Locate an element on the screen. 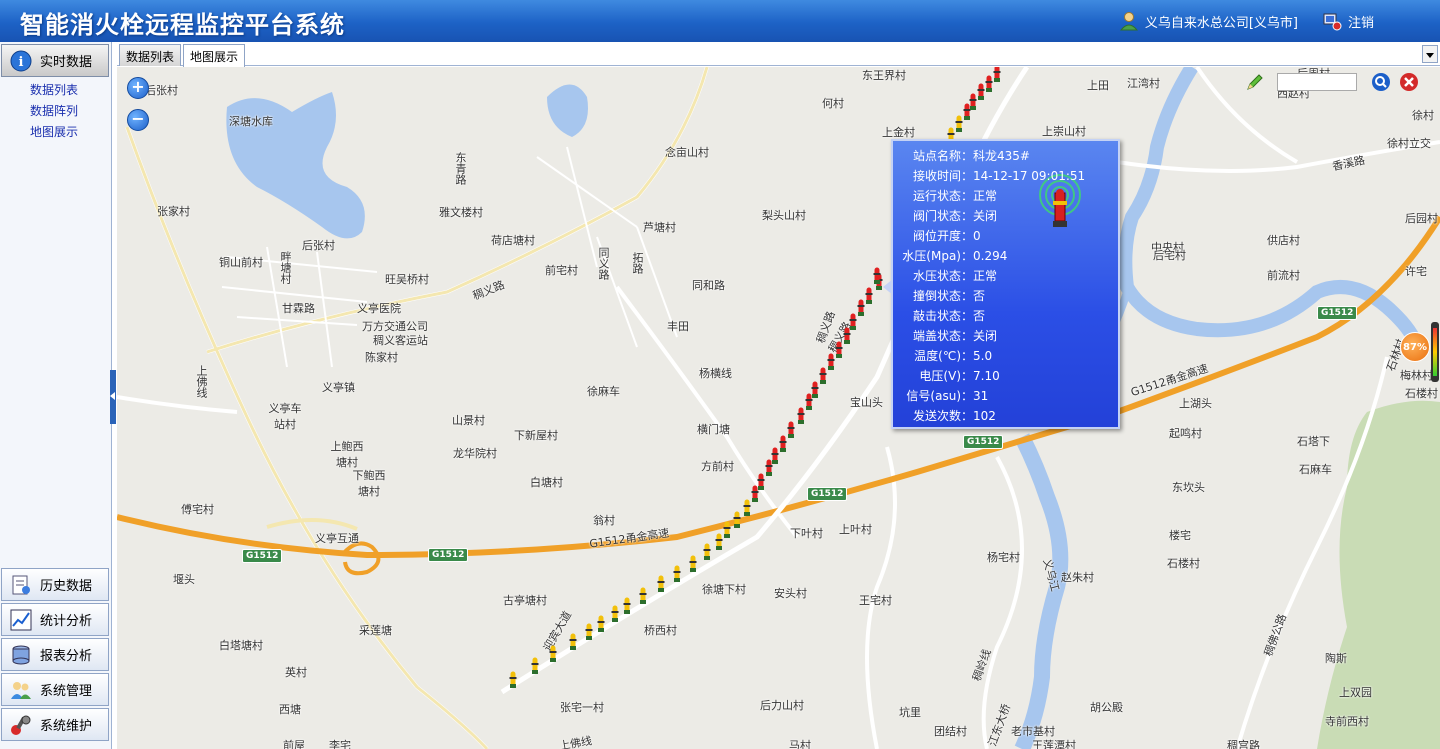 This screenshot has width=1440, height=749. sidebar-sub-data-list: 数据列表 is located at coordinates (54, 89).